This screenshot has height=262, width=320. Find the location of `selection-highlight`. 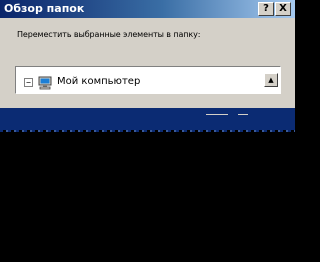

selection-highlight is located at coordinates (147, 119).